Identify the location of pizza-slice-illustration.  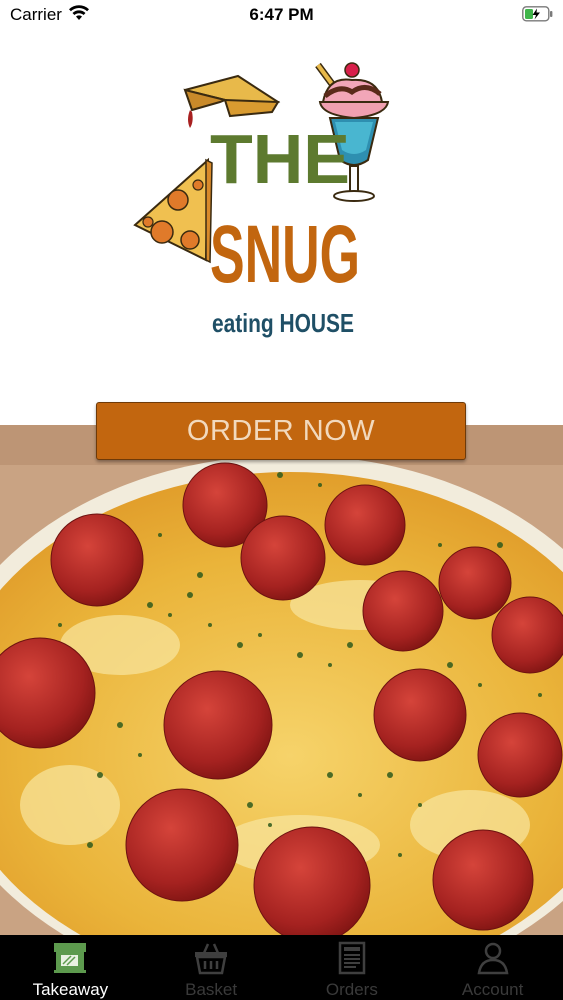
(173, 210).